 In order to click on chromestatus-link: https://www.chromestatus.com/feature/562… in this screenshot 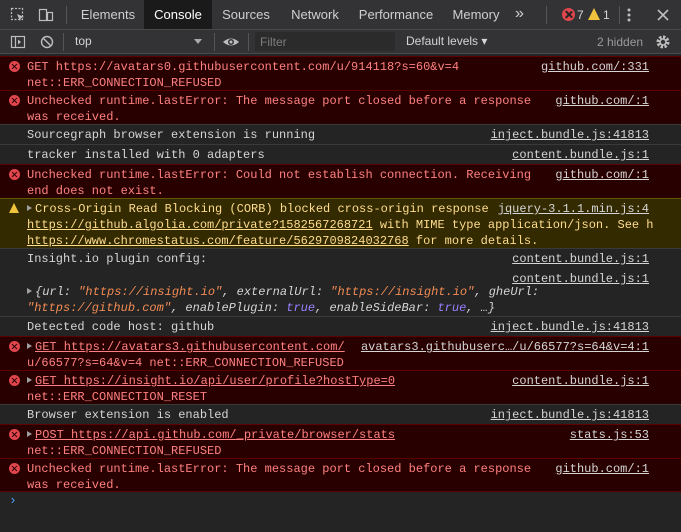, I will do `click(218, 241)`.